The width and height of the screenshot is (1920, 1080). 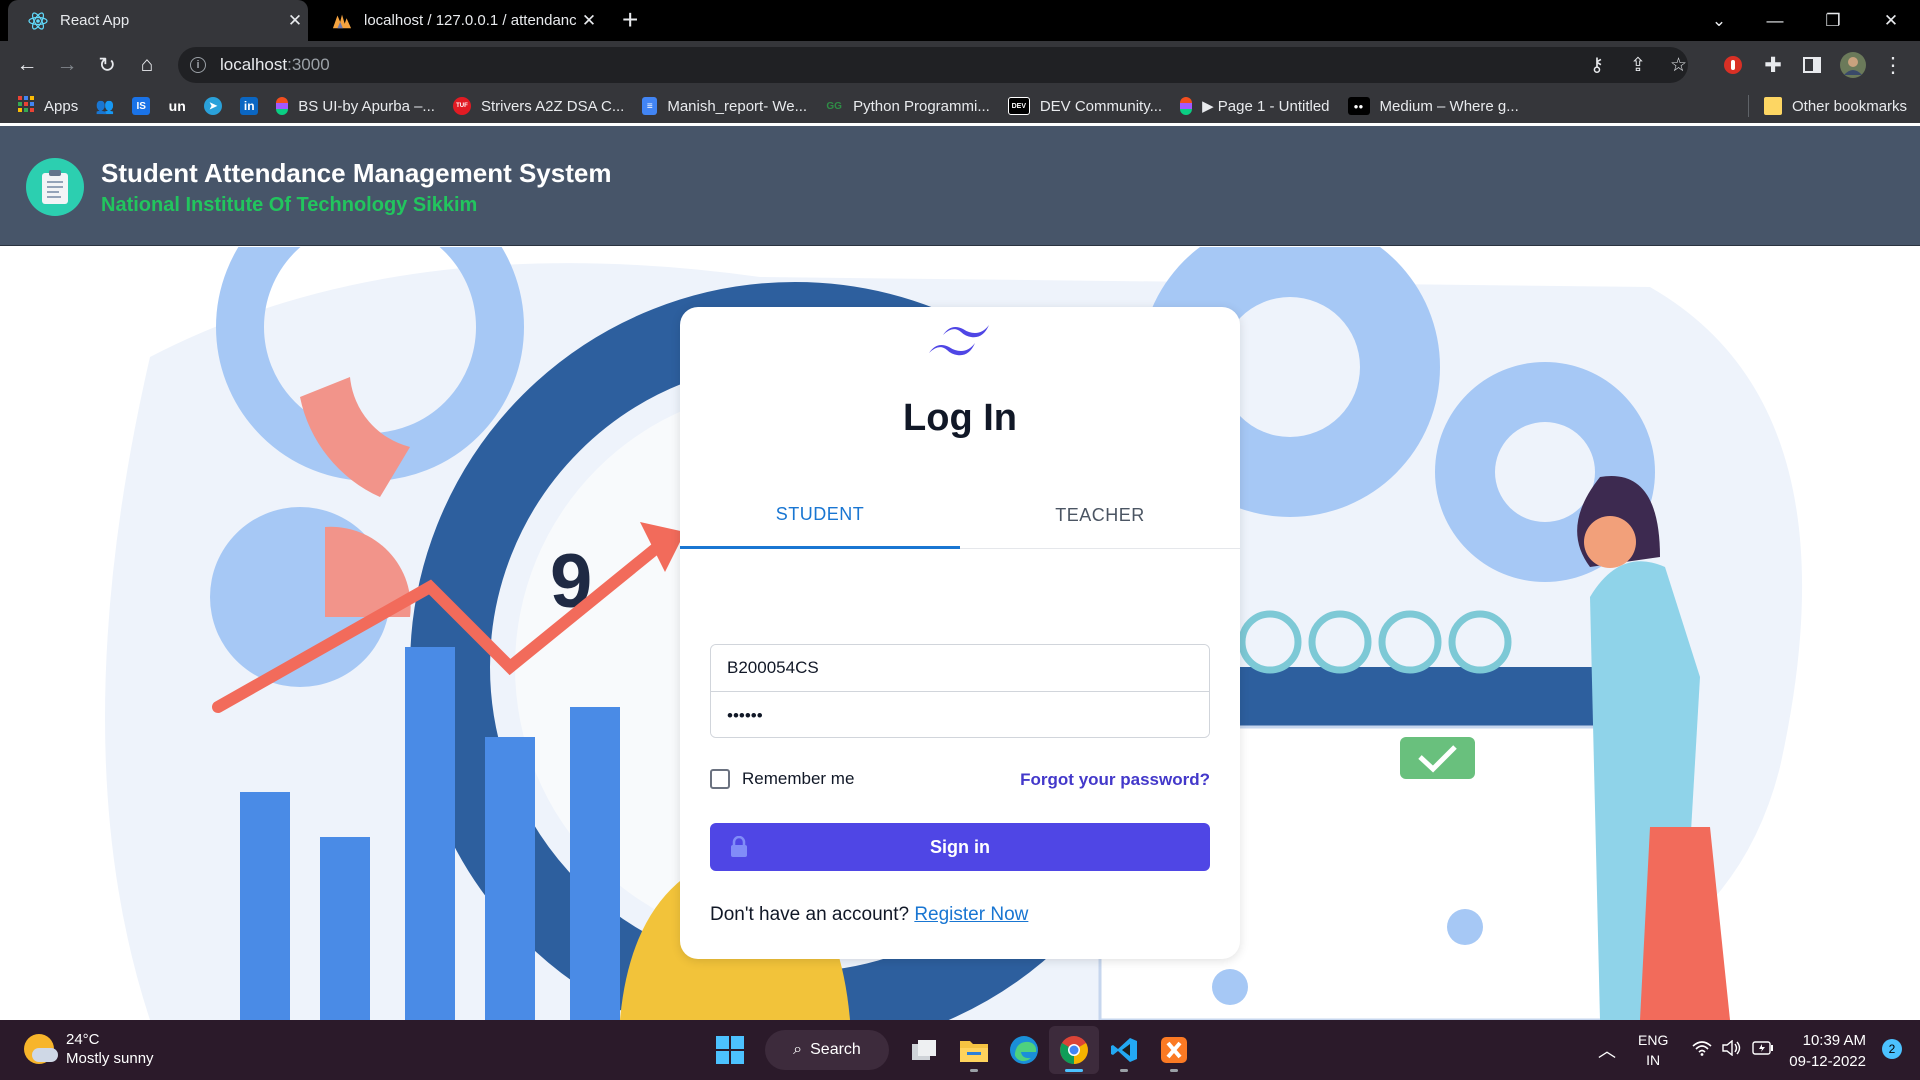 What do you see at coordinates (720, 779) in the screenshot?
I see `remember-me-checkbox` at bounding box center [720, 779].